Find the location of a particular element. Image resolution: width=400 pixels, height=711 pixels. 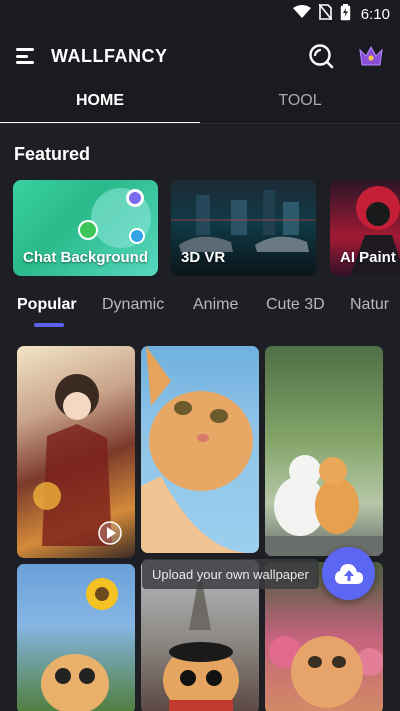

wifi-icon is located at coordinates (301, 14).